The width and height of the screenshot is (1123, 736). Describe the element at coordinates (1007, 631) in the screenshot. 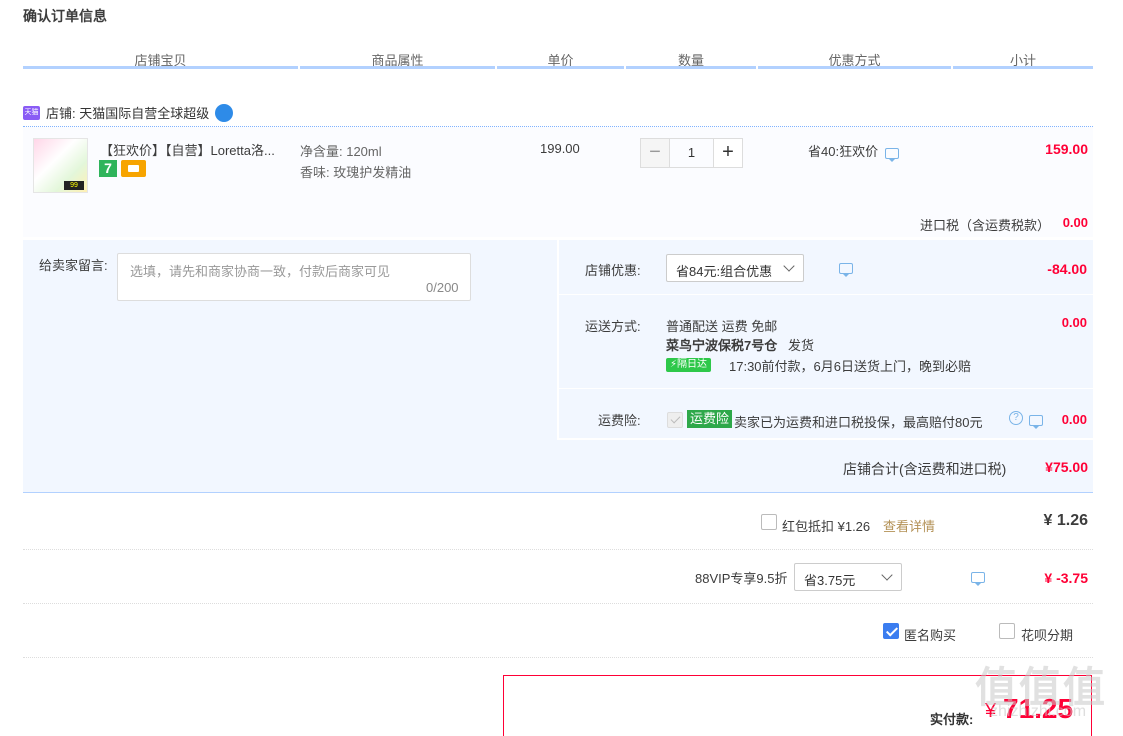

I see `huabei-checkbox` at that location.